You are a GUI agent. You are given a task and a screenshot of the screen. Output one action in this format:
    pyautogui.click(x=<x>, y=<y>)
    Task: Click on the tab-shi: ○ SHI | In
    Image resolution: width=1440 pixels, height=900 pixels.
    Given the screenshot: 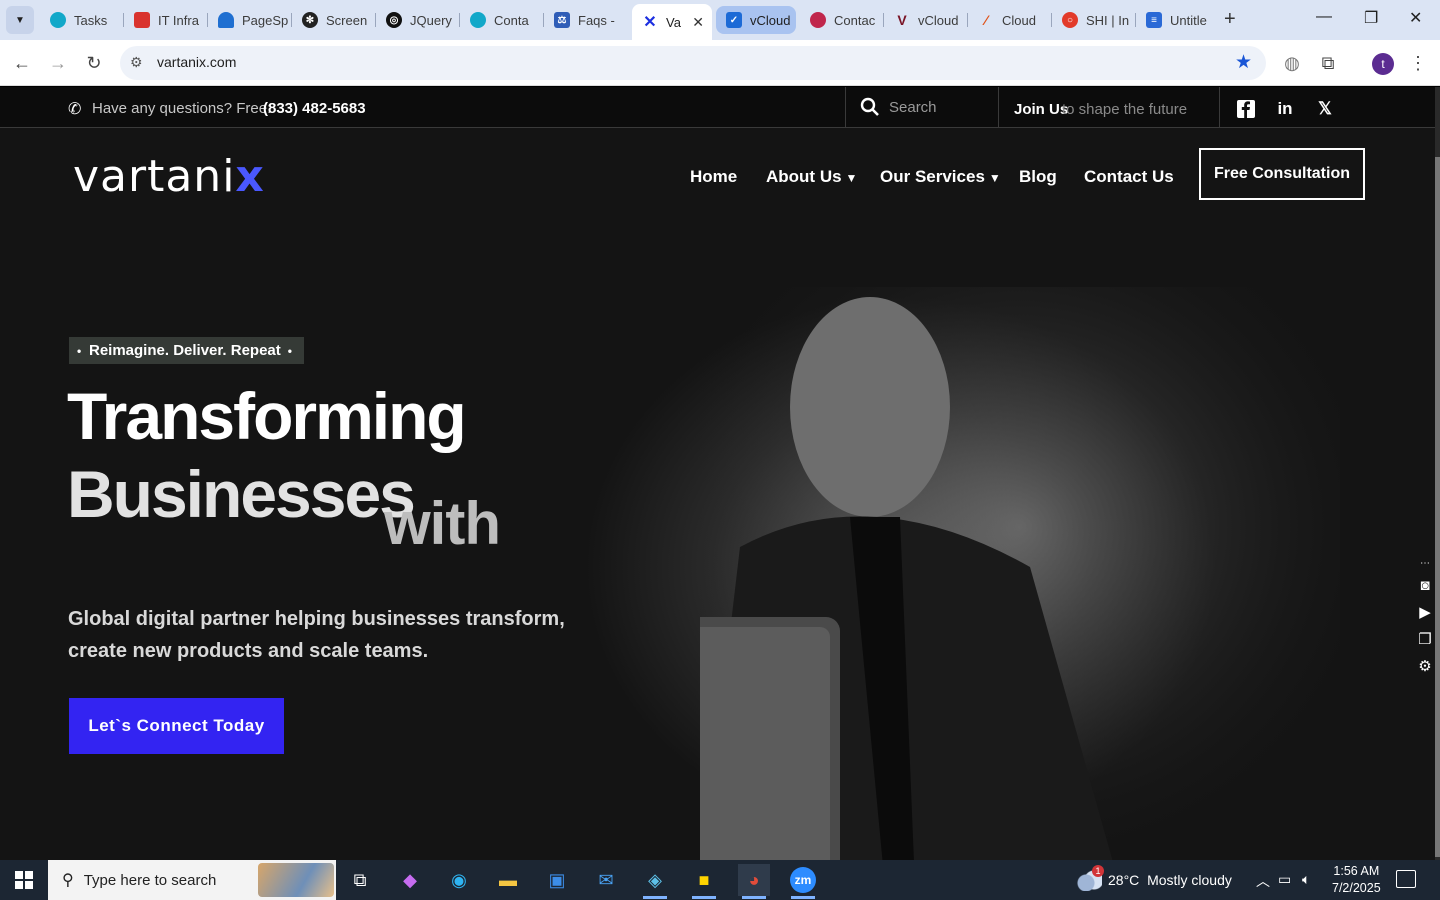 What is the action you would take?
    pyautogui.click(x=1094, y=20)
    